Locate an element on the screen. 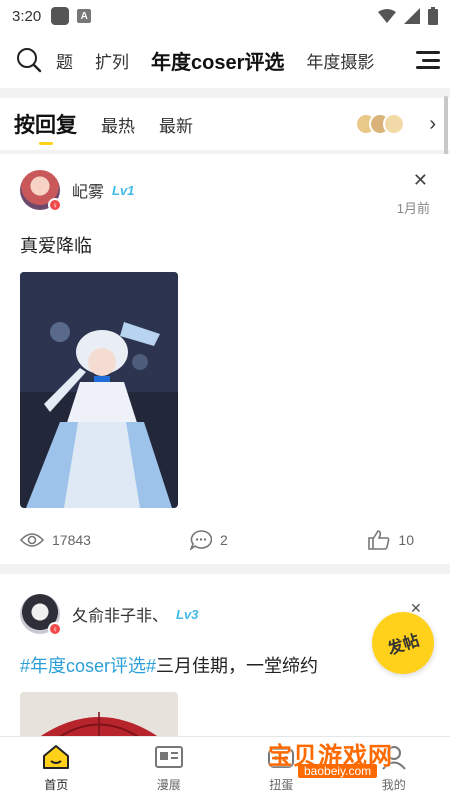  likes-count: 10 is located at coordinates (406, 540).